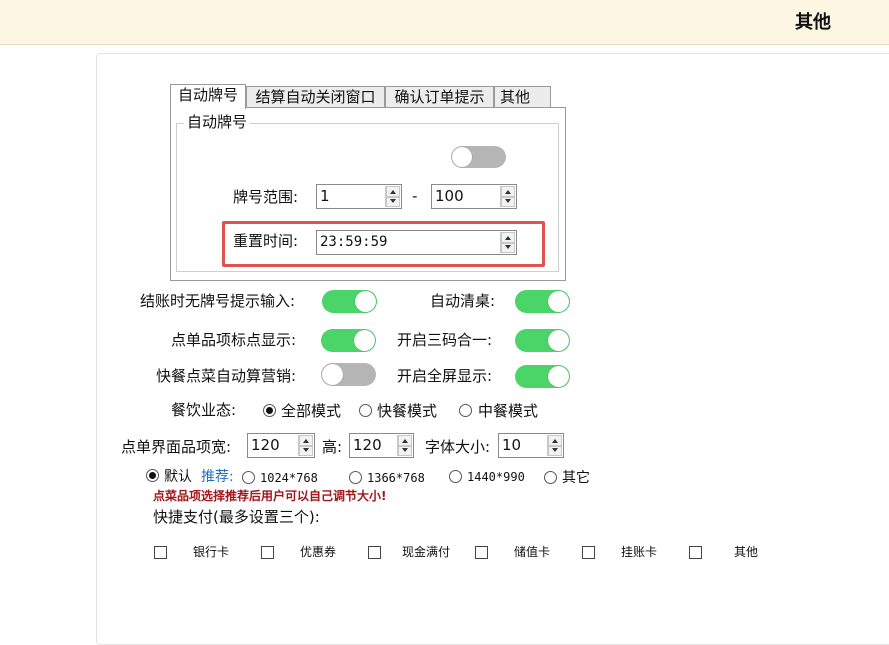 Image resolution: width=889 pixels, height=645 pixels. Describe the element at coordinates (152, 475) in the screenshot. I see `resolution-default-radio` at that location.